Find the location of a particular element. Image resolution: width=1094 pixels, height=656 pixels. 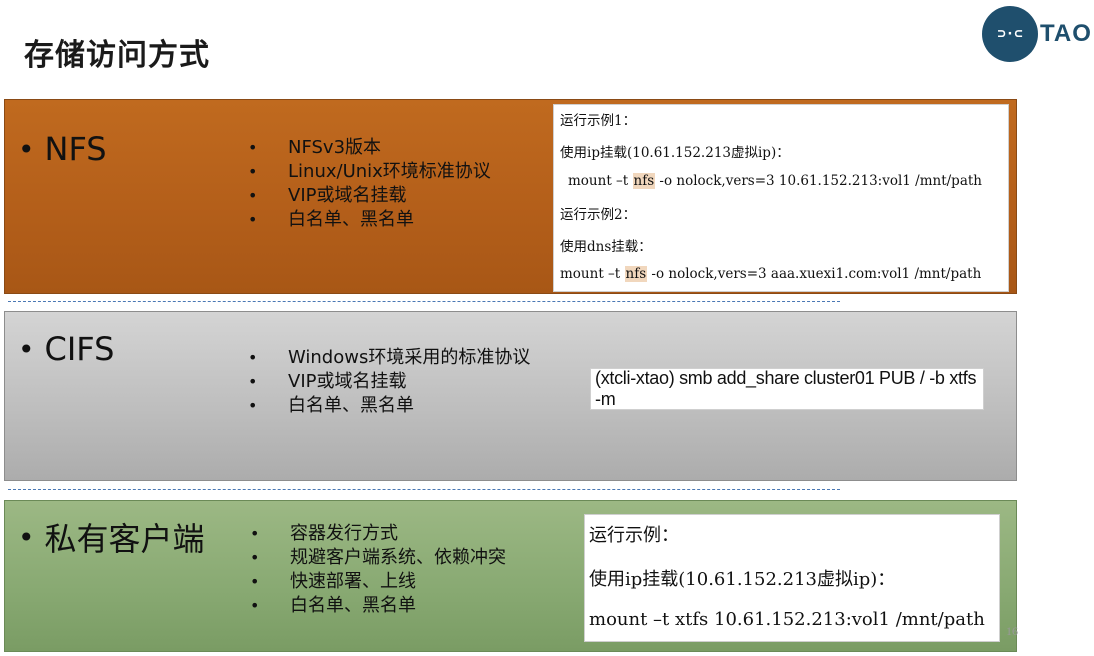

cifs-bullet-list: Windows环境采用的标准协议 VIP或域名挂载 白名单、黑名单 is located at coordinates (389, 382).